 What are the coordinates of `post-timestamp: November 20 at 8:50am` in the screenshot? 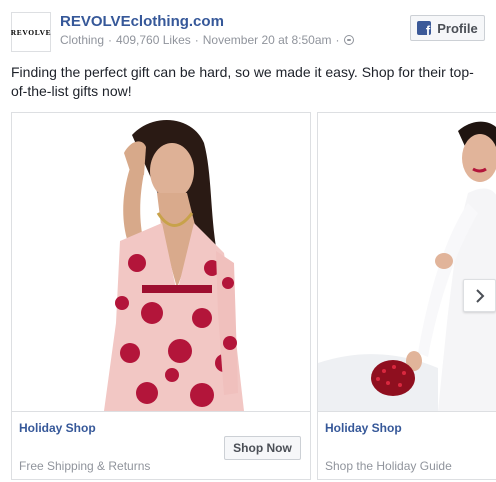 It's located at (267, 40).